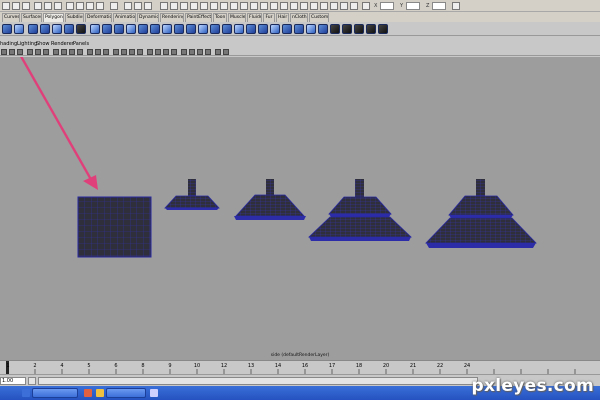 This screenshot has height=400, width=600. Describe the element at coordinates (413, 6) in the screenshot. I see `y-field` at that location.